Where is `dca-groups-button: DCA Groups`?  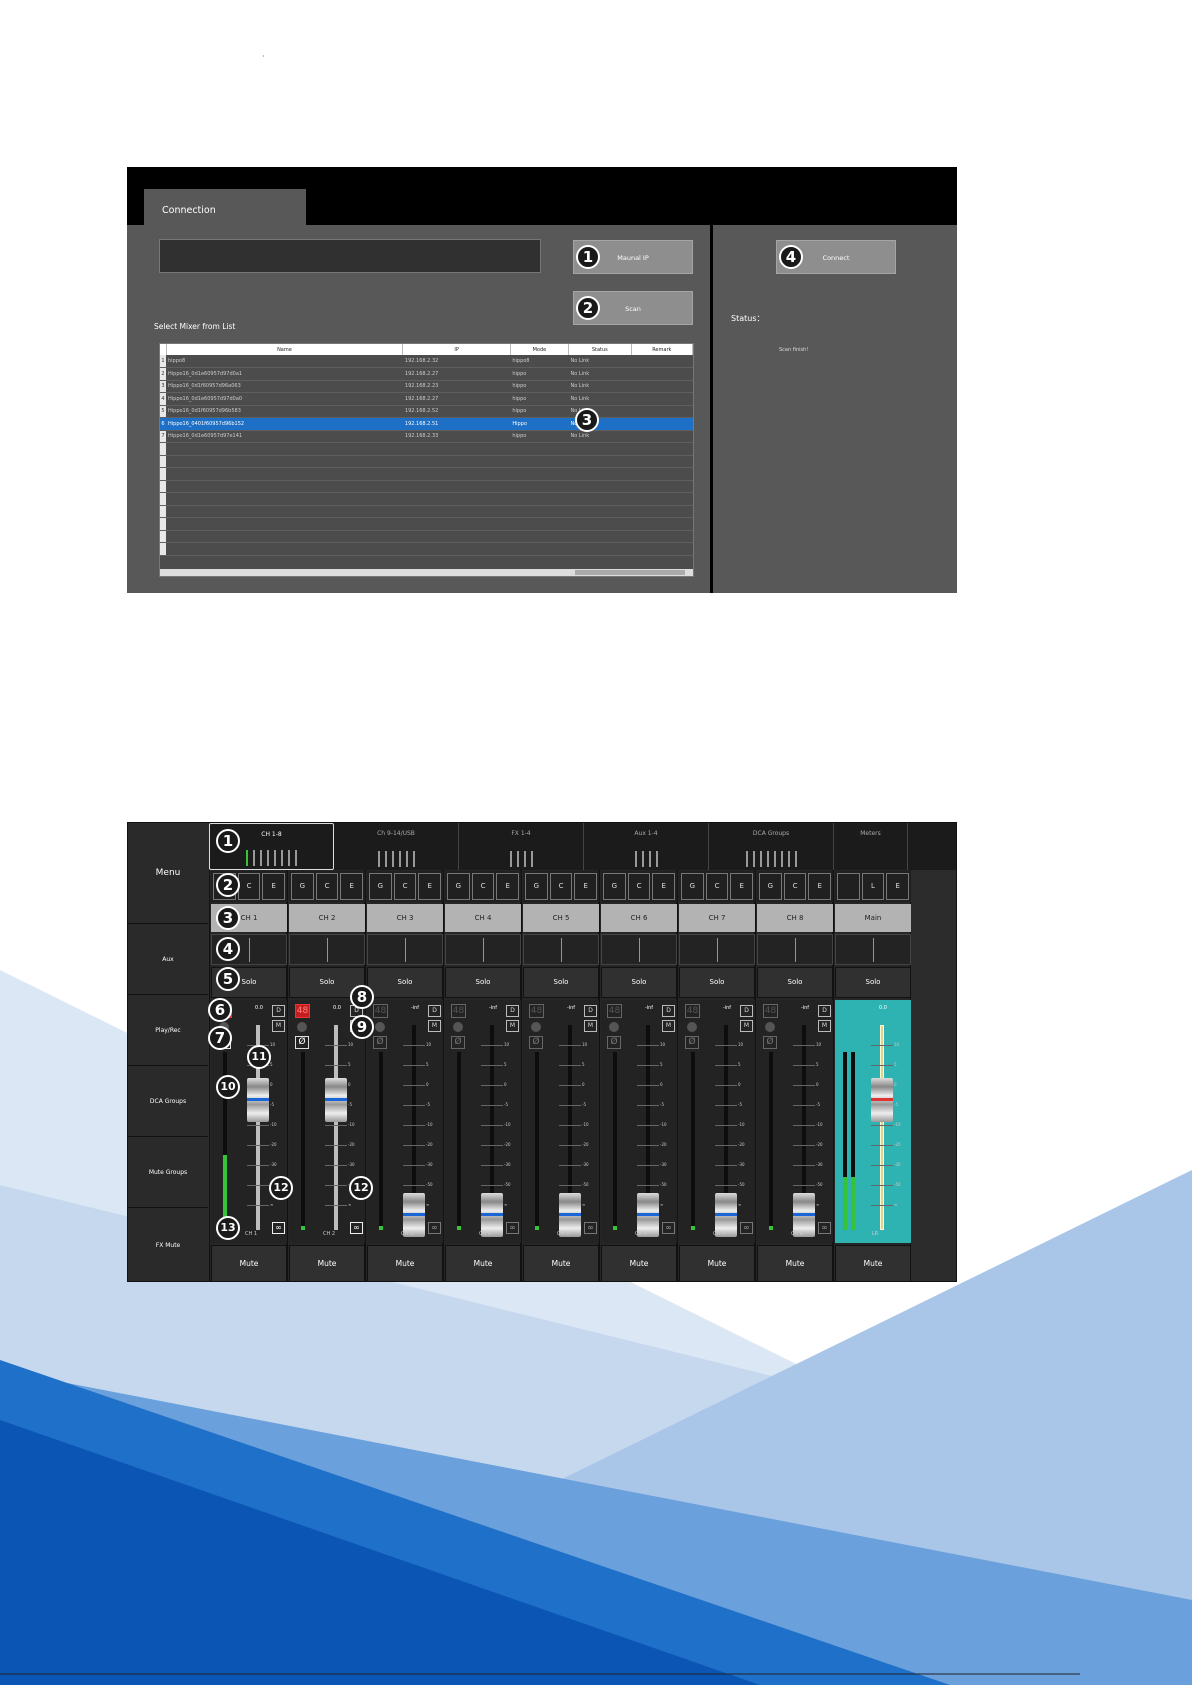
dca-groups-button: DCA Groups is located at coordinates (168, 1101).